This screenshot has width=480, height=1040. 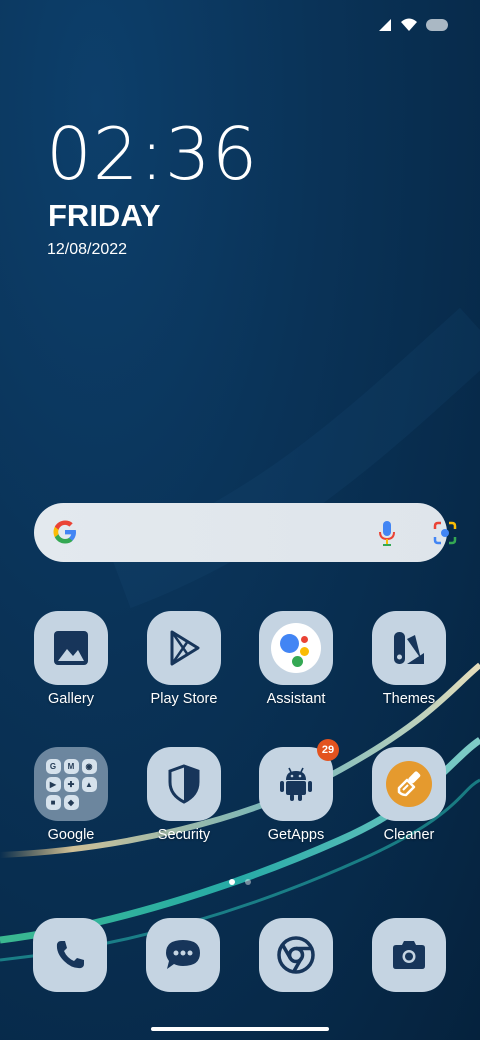 I want to click on folder-google: G M ◉ ▶ ✚ ▲ ■ ◆ Google, so click(x=71, y=795).